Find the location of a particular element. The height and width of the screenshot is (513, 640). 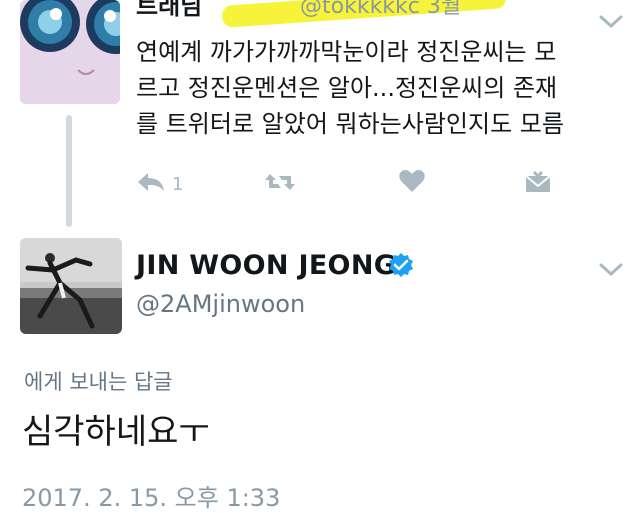

direct-message-button is located at coordinates (538, 184).